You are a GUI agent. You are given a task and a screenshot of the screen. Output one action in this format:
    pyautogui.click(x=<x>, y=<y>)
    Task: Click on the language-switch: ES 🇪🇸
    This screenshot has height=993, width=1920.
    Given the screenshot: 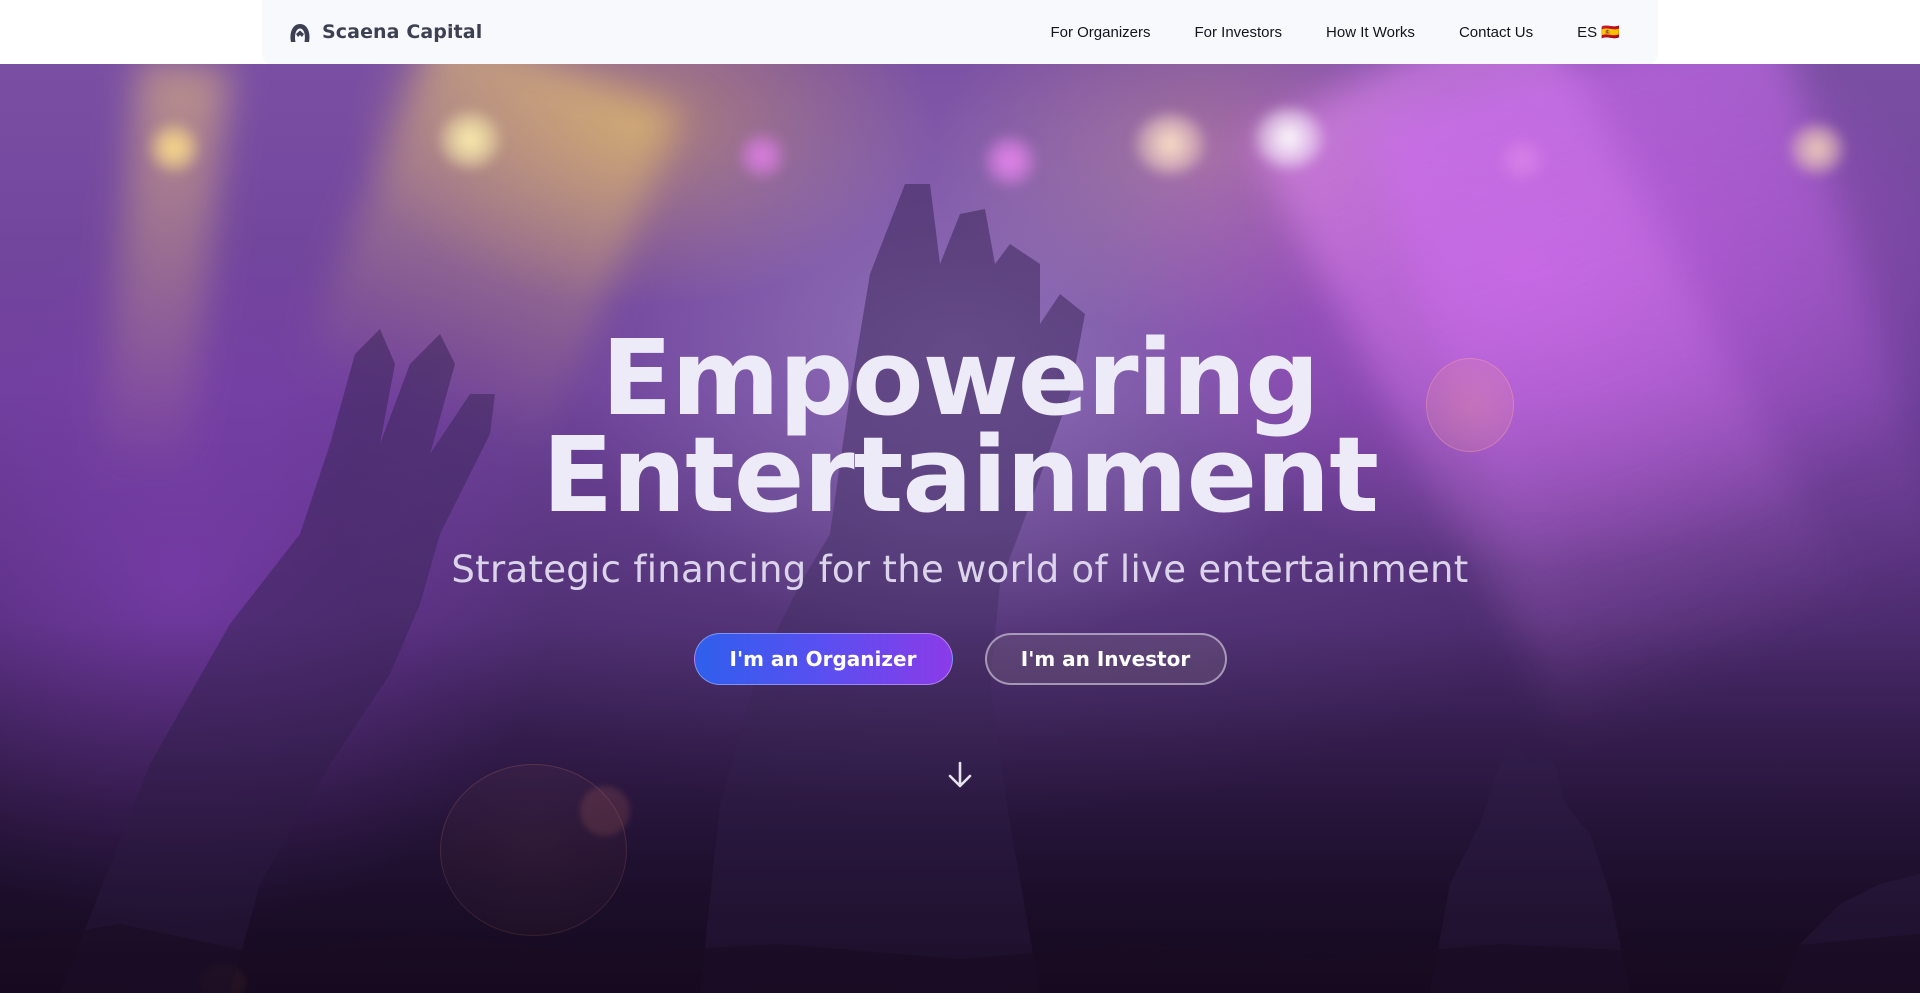 What is the action you would take?
    pyautogui.click(x=1598, y=32)
    